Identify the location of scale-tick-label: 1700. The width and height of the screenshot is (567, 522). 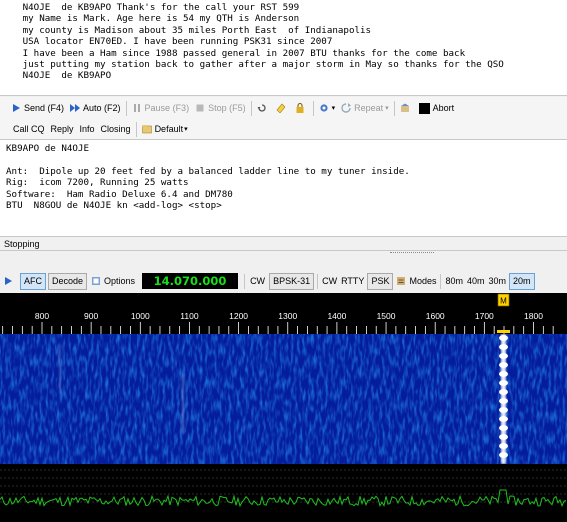
(484, 316).